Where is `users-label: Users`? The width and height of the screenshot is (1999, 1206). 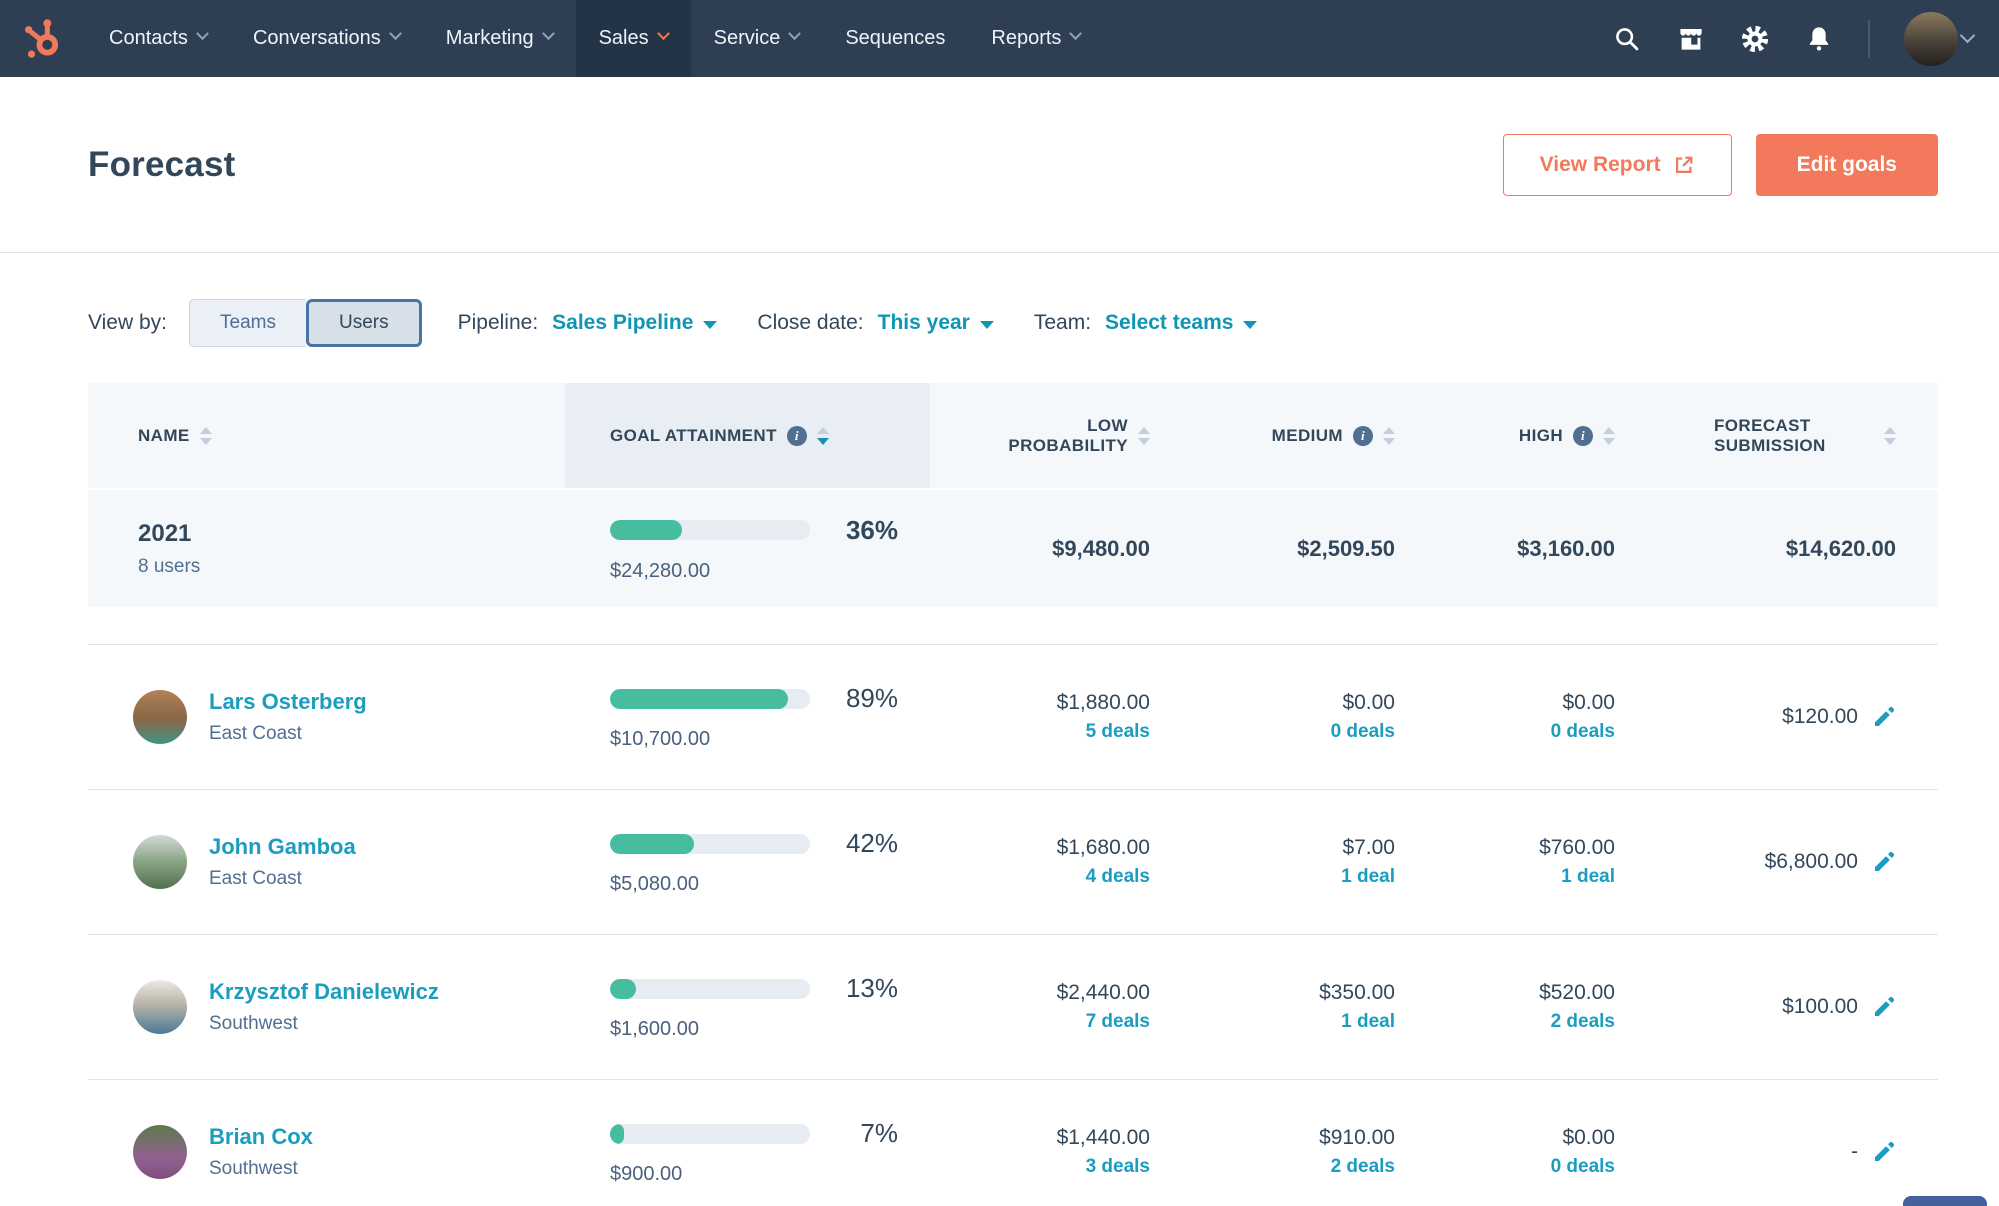
users-label: Users is located at coordinates (363, 322).